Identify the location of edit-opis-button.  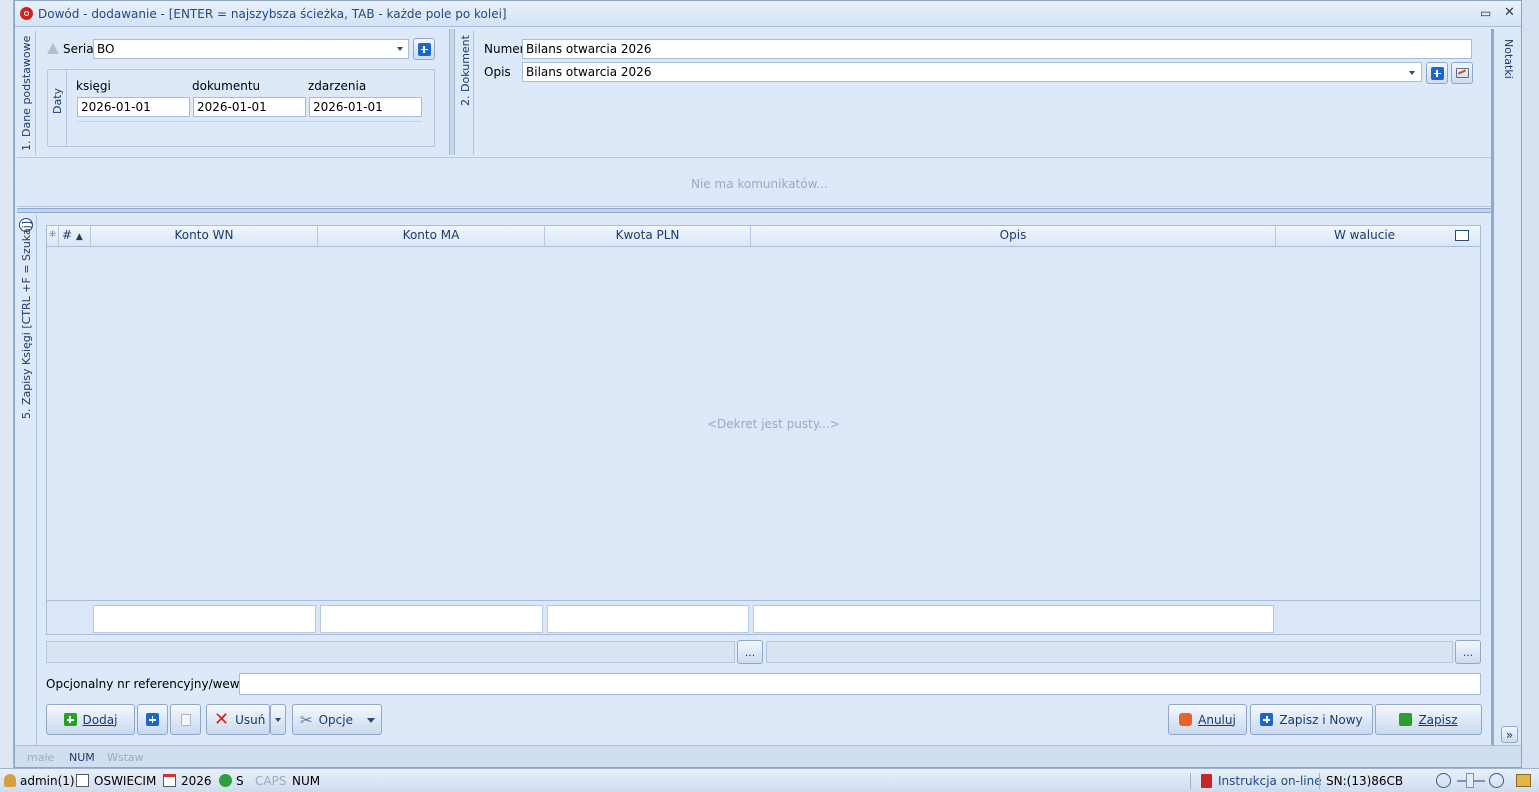
(1462, 73).